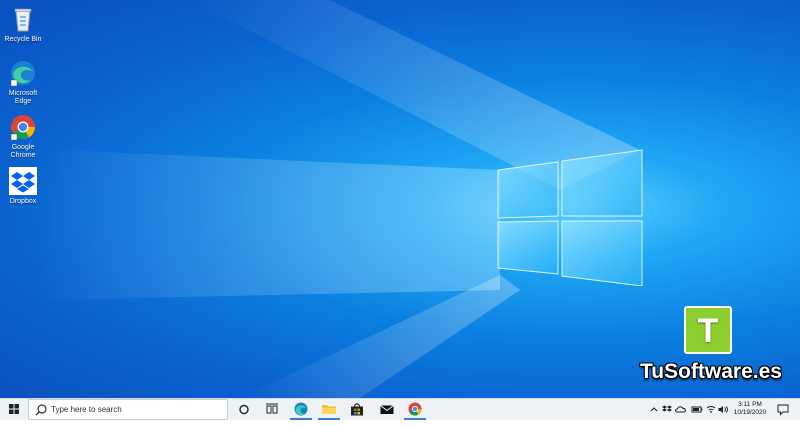  I want to click on logo-pane-bottom-left, so click(528, 247).